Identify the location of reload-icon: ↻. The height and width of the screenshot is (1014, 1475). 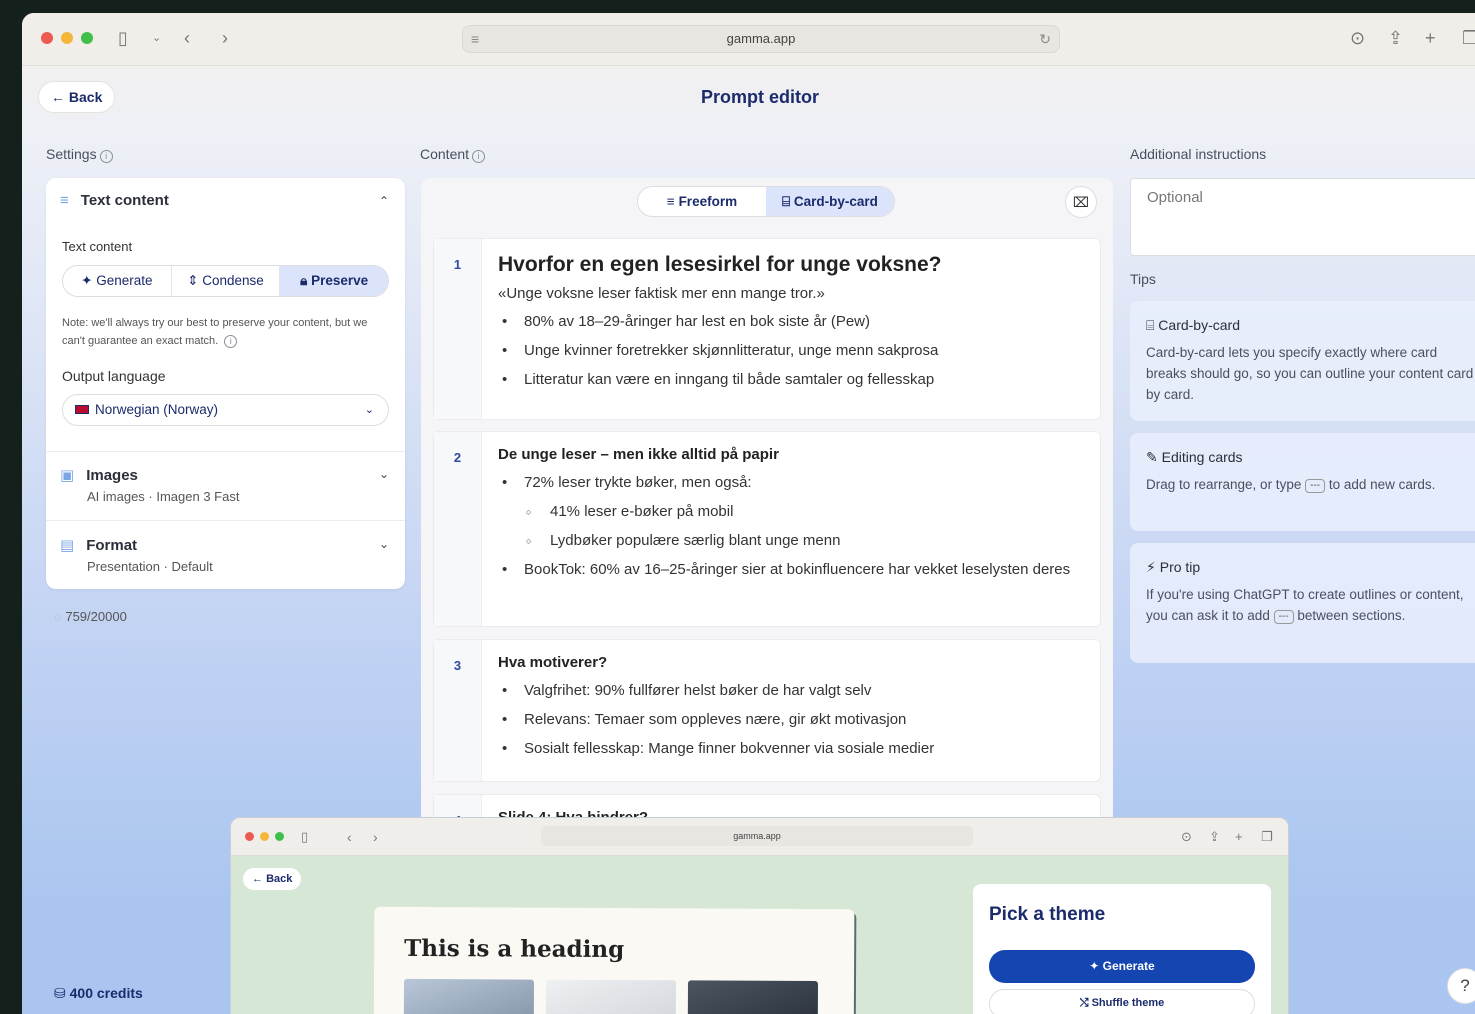
(1045, 39).